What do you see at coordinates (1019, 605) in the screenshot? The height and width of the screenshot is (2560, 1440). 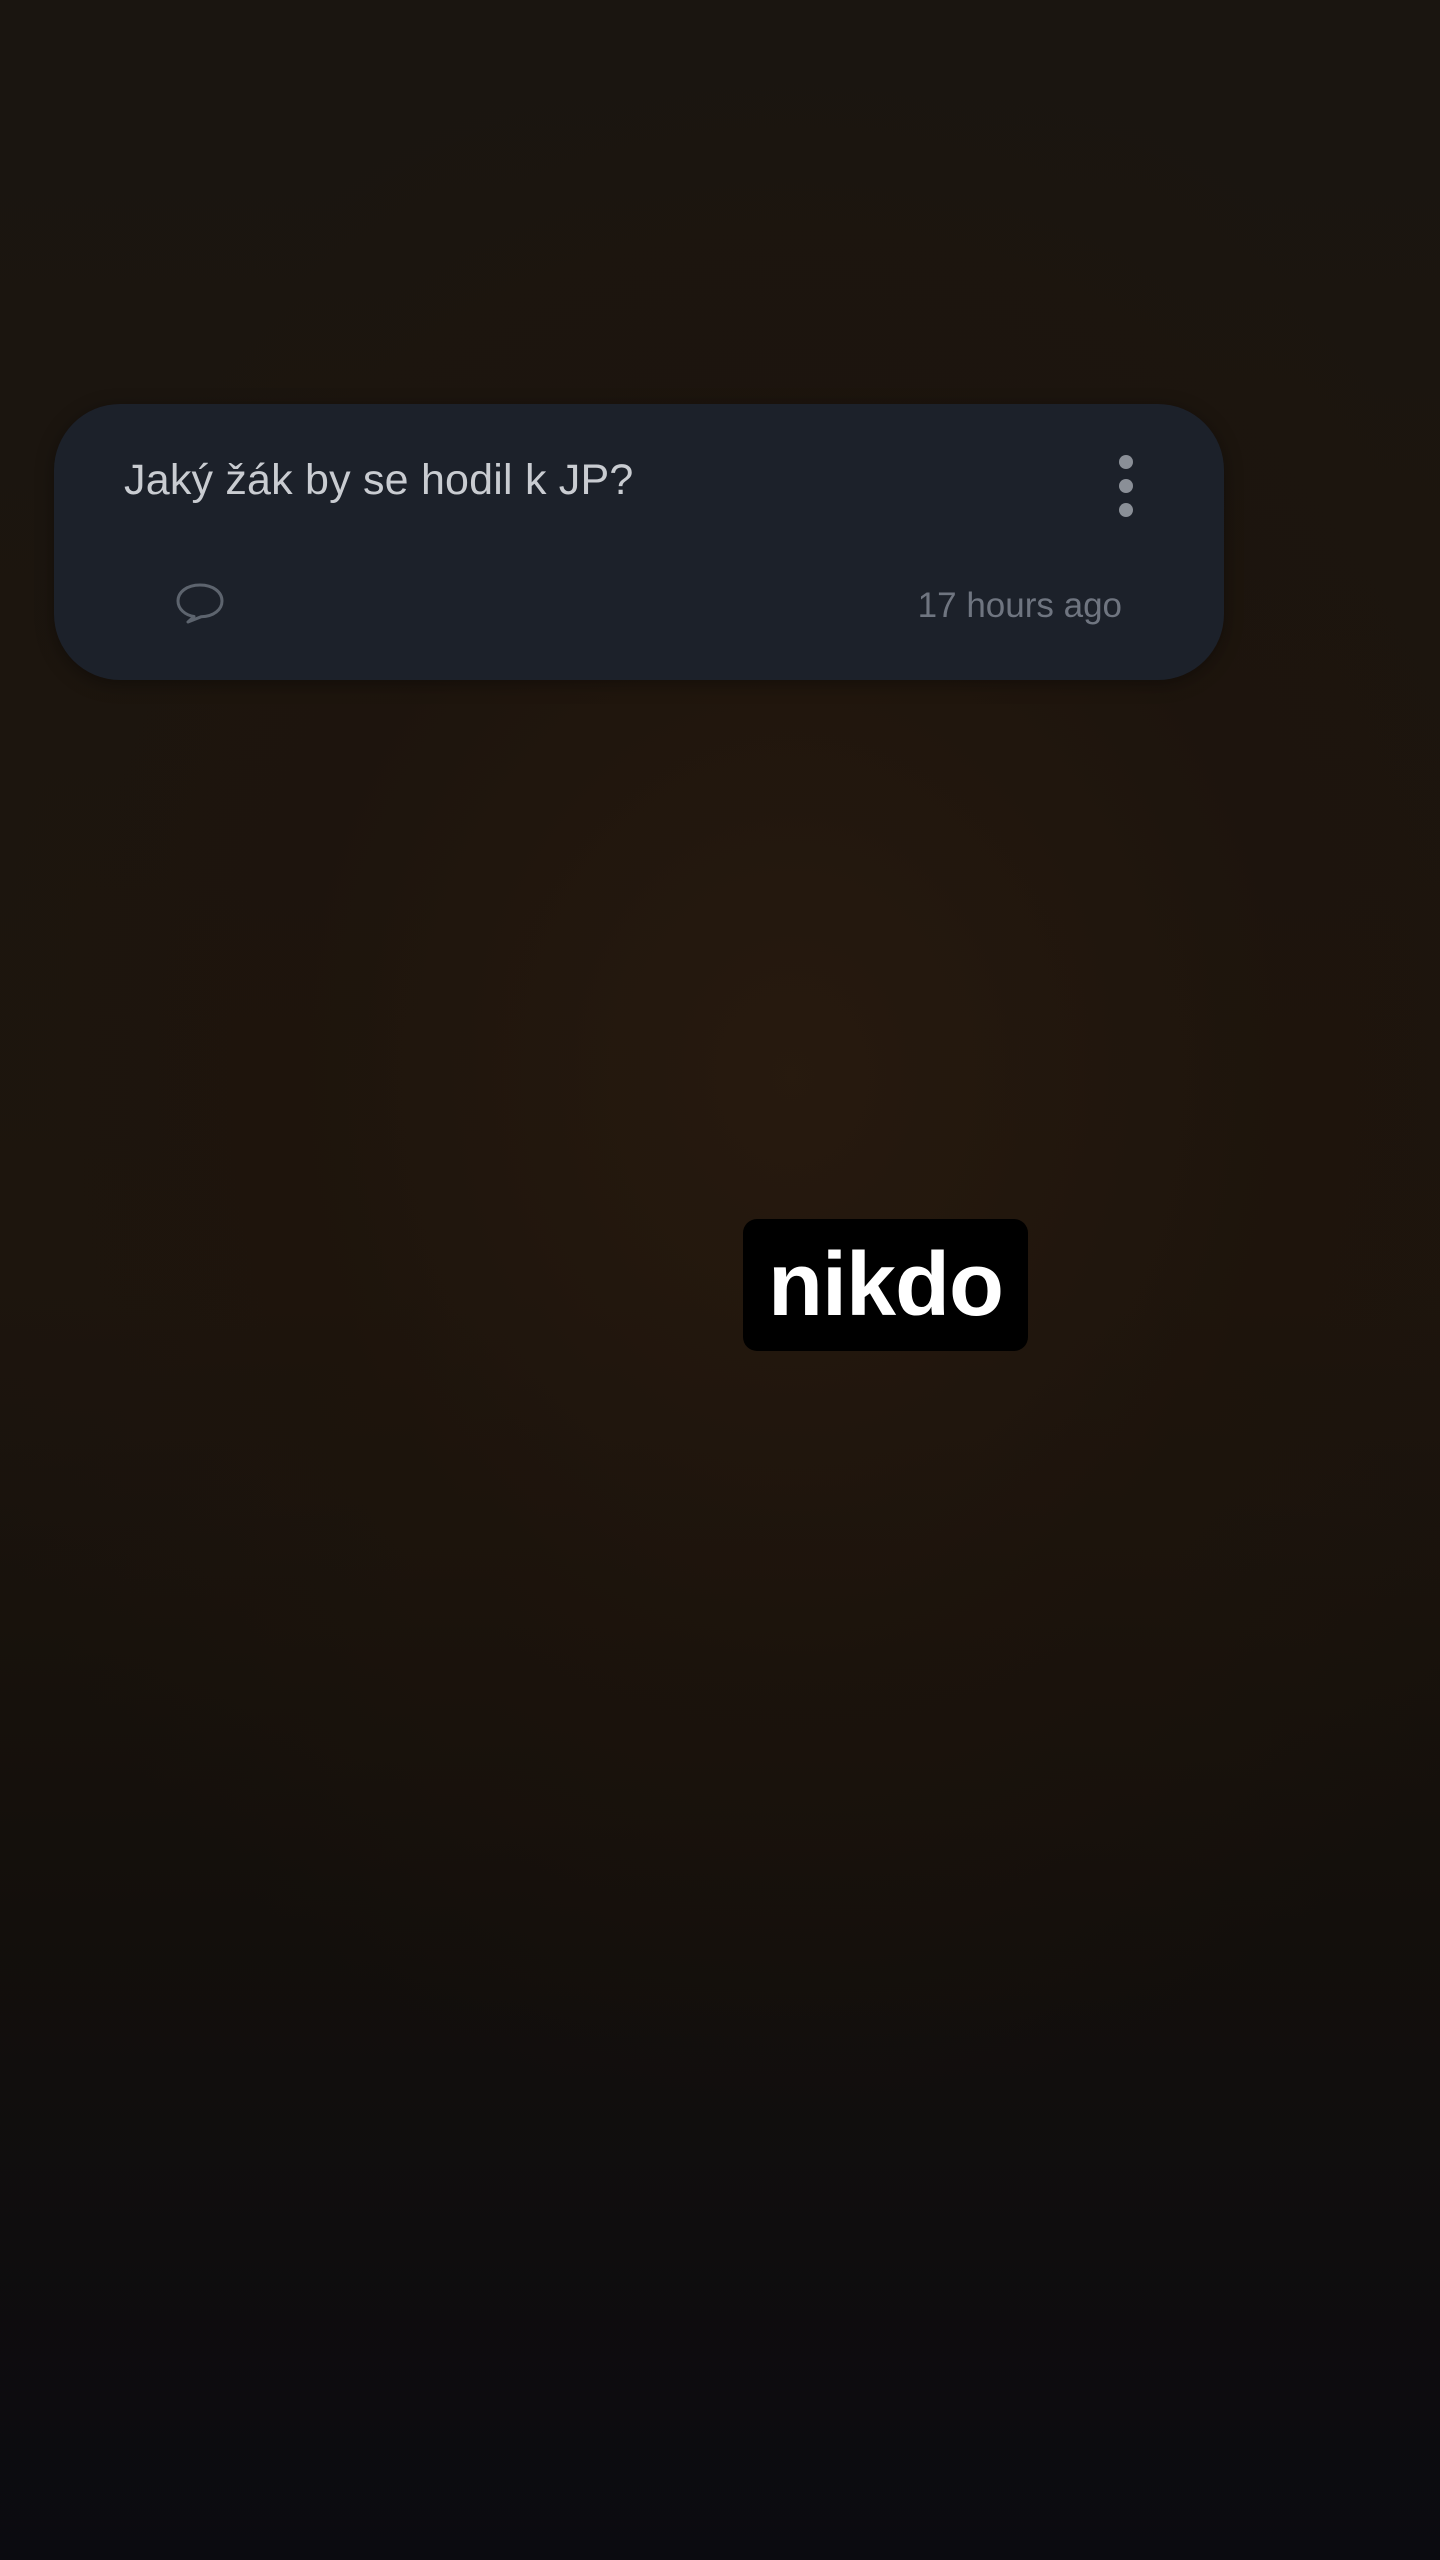 I see `timestamp: 17 hours ago` at bounding box center [1019, 605].